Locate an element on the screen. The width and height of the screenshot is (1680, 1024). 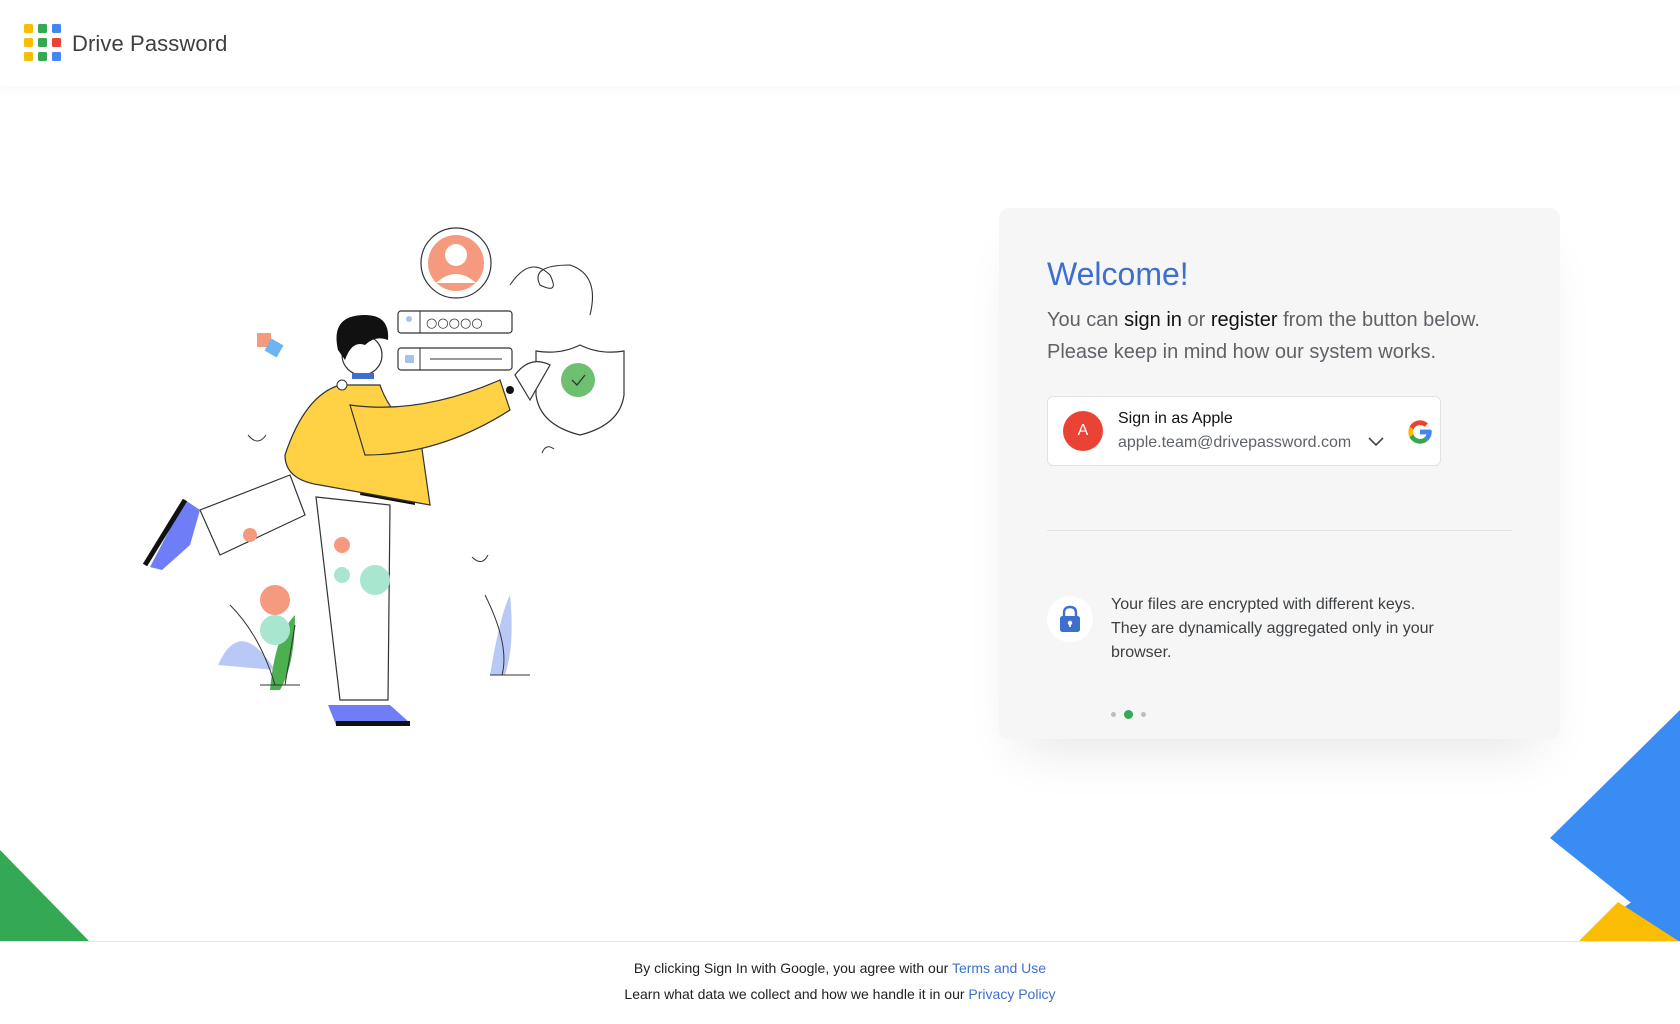
corner-green-triangle is located at coordinates (45, 896).